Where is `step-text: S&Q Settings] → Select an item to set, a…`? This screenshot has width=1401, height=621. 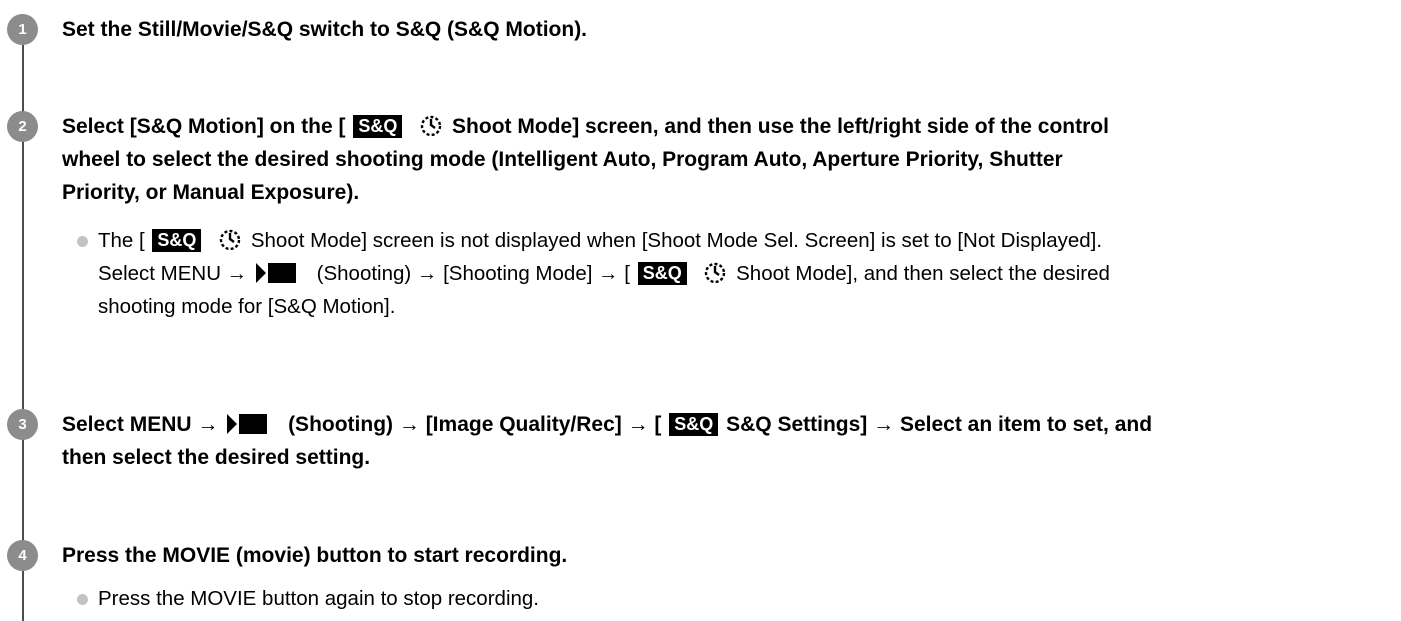 step-text: S&Q Settings] → Select an item to set, a… is located at coordinates (939, 424).